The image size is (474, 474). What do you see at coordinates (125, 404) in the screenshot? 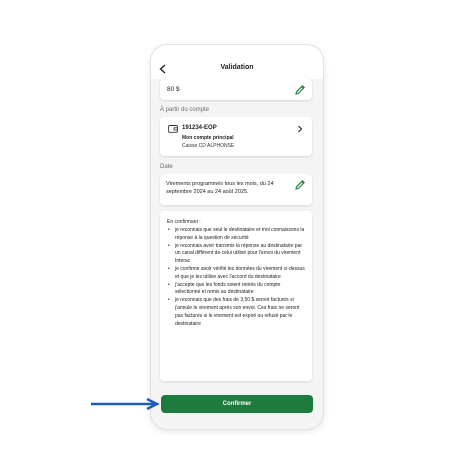
I see `pointer-arrow-icon` at bounding box center [125, 404].